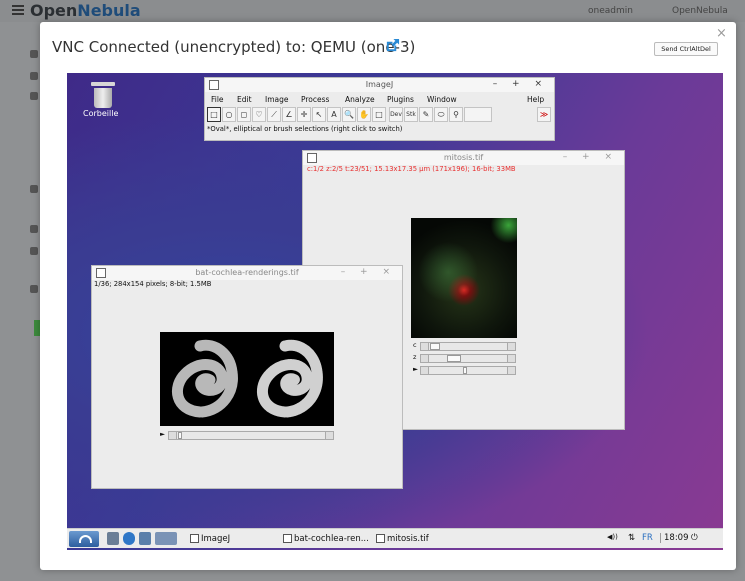 The image size is (745, 581). Describe the element at coordinates (251, 435) in the screenshot. I see `cochlea-slice-slider` at that location.